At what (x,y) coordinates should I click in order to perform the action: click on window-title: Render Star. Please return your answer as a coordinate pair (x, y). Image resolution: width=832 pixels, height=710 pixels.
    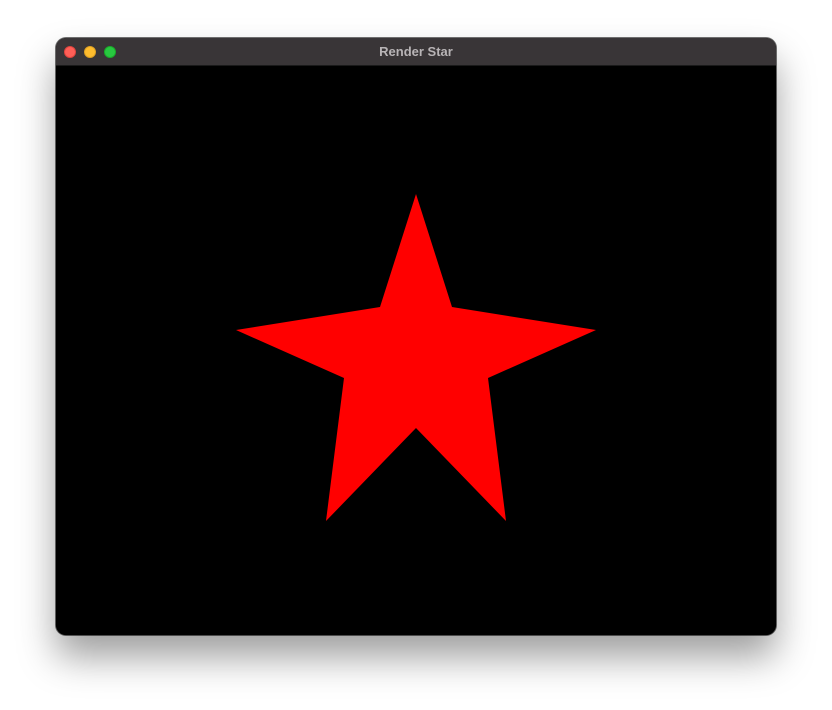
    Looking at the image, I should click on (416, 51).